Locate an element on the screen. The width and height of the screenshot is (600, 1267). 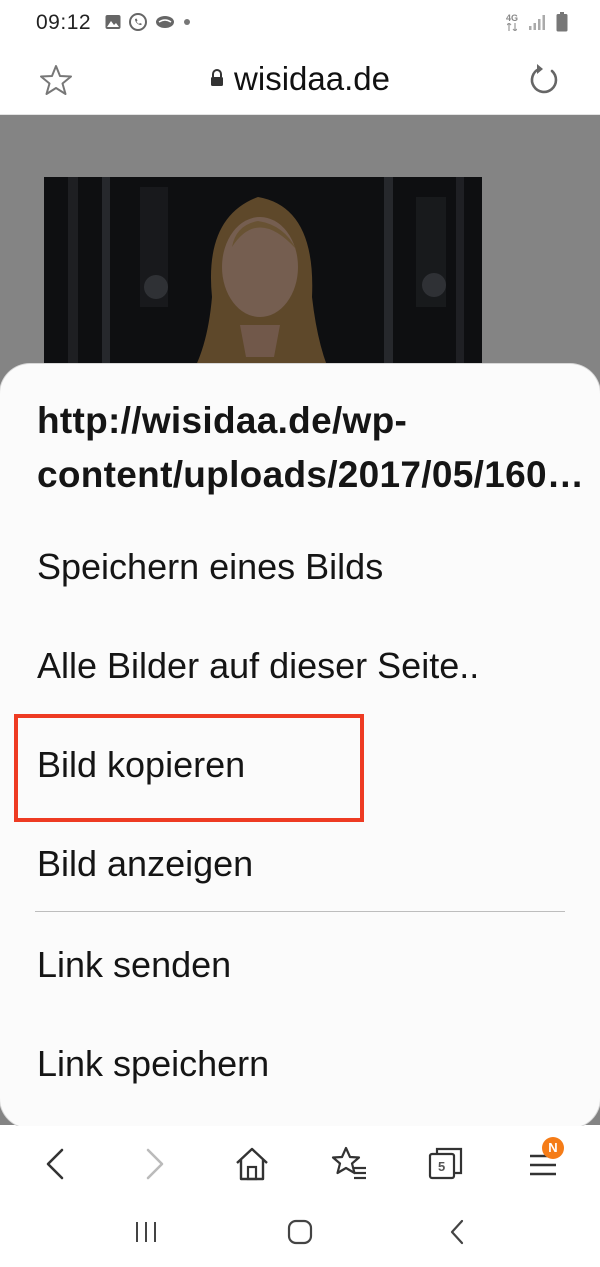
dot-icon is located at coordinates (187, 22).